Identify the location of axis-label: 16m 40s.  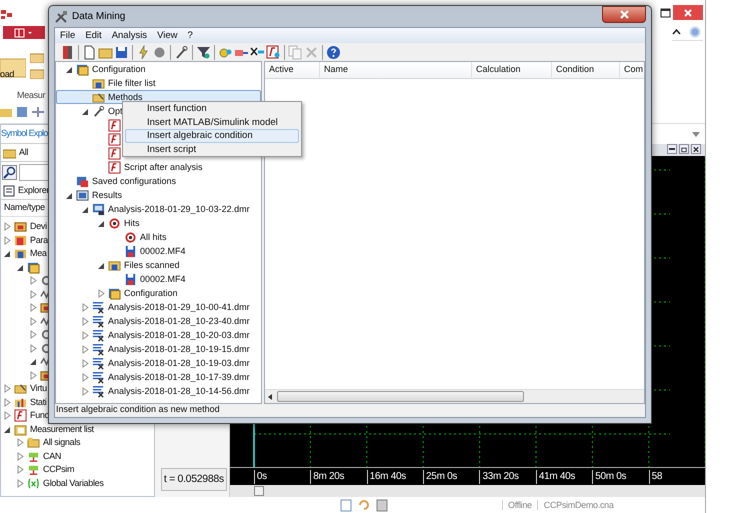
(388, 477).